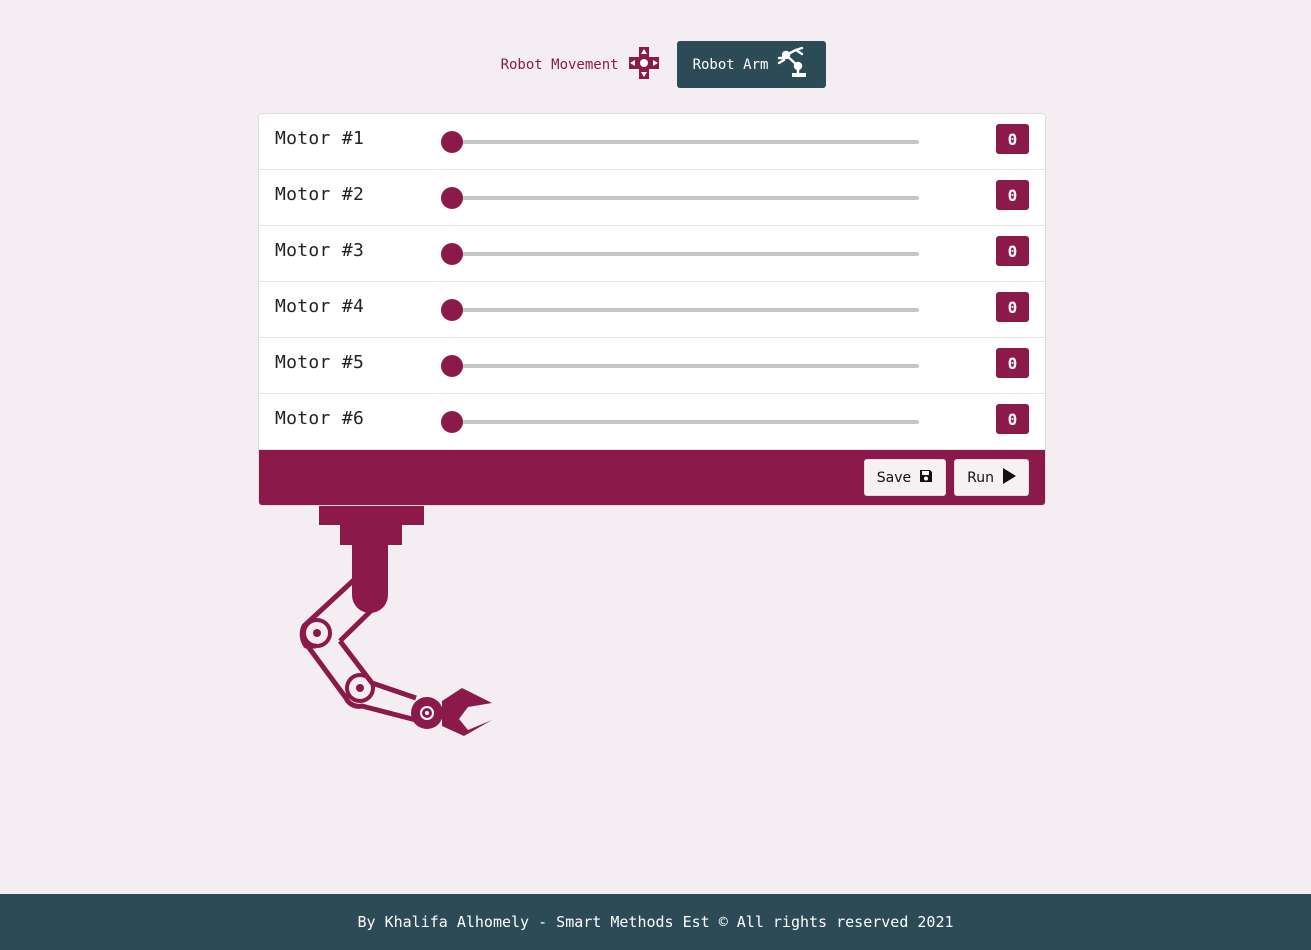  Describe the element at coordinates (652, 477) in the screenshot. I see `action-bar: Save Run` at that location.